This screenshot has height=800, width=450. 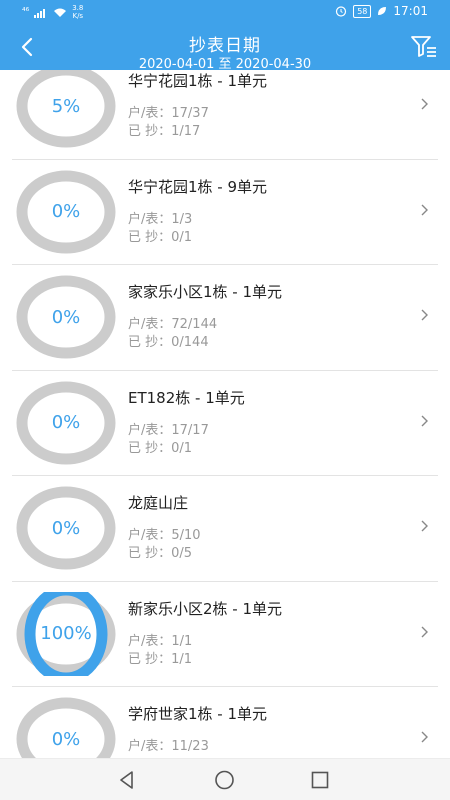 I want to click on progress-ring: 100%, so click(x=66, y=633).